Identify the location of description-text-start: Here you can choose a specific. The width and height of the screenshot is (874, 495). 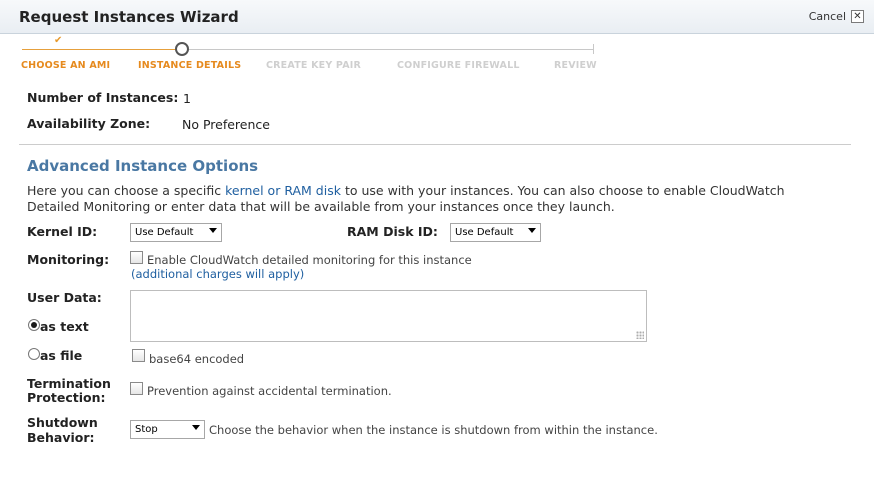
(126, 190).